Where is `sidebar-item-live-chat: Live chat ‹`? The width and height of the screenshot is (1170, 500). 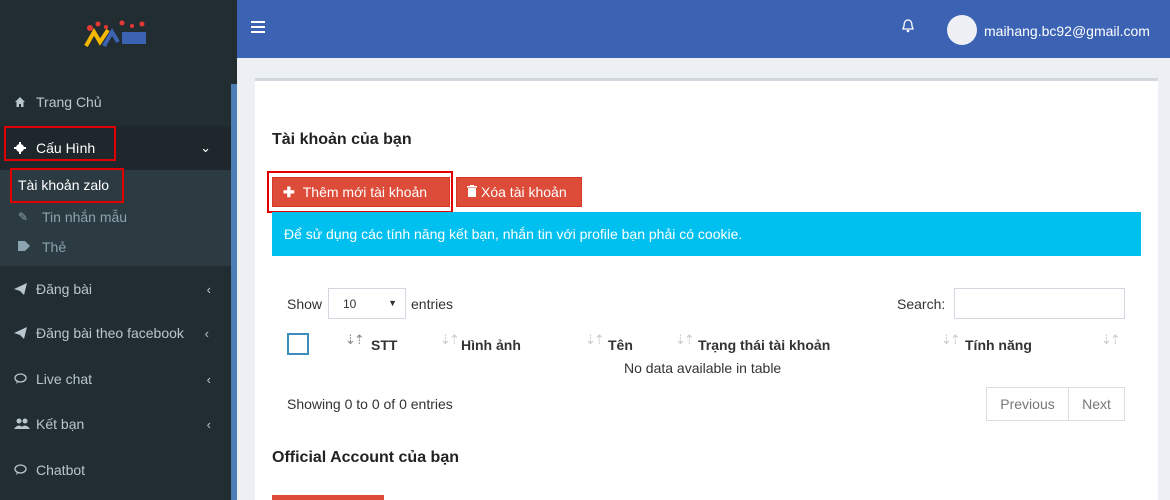
sidebar-item-live-chat: Live chat ‹ is located at coordinates (115, 379).